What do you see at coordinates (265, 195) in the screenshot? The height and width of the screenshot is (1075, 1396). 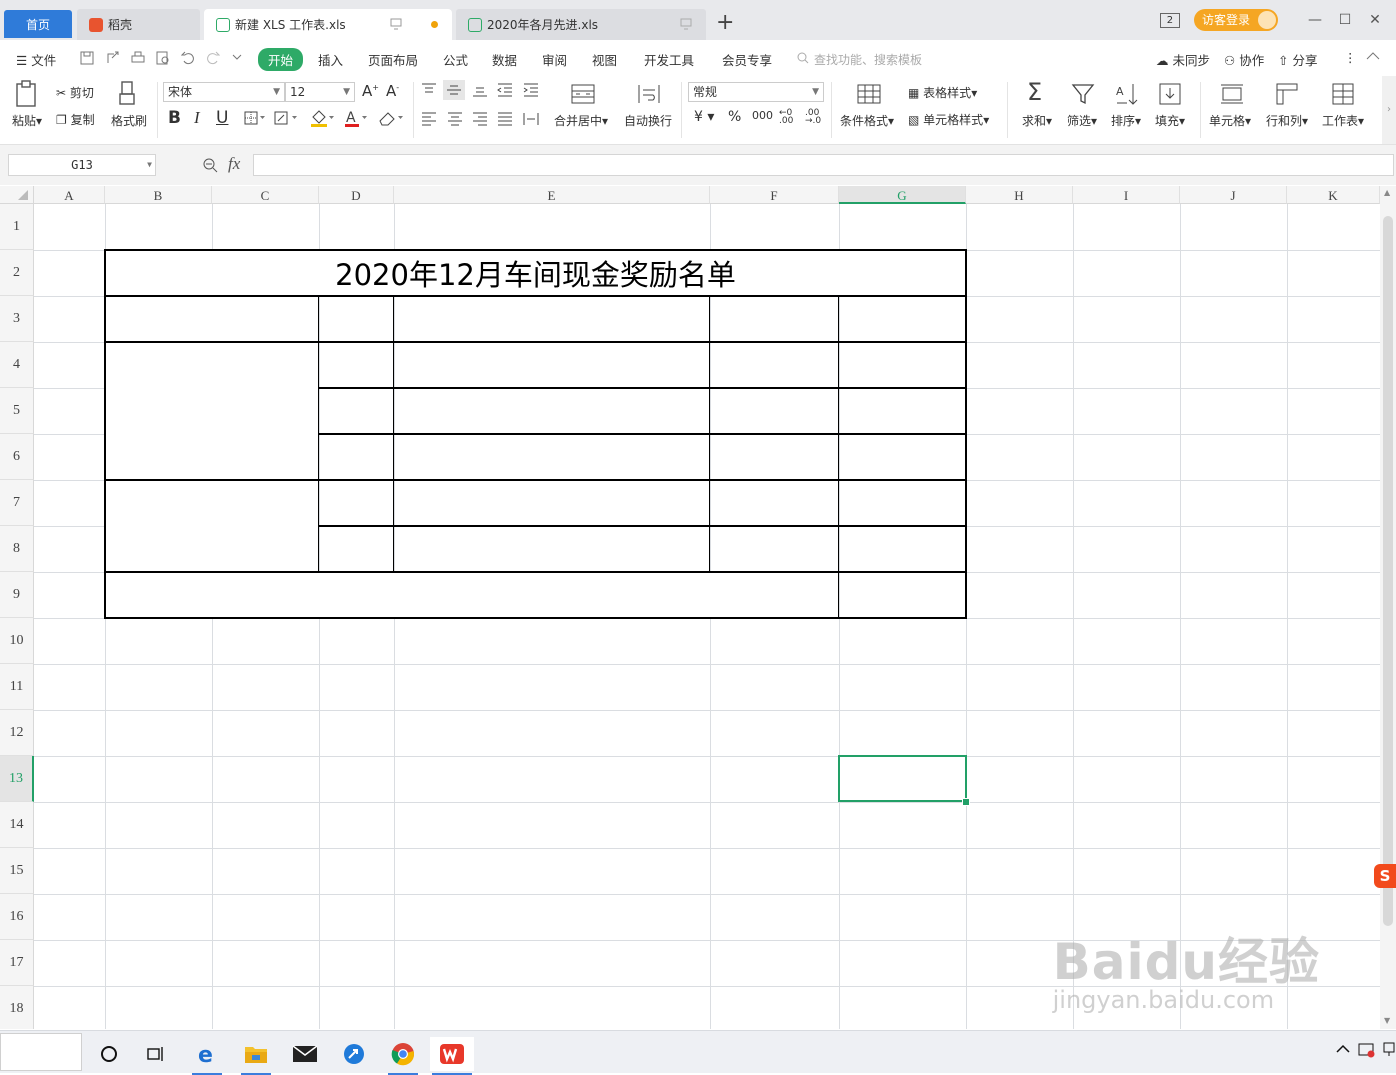 I see `column-header-c: C` at bounding box center [265, 195].